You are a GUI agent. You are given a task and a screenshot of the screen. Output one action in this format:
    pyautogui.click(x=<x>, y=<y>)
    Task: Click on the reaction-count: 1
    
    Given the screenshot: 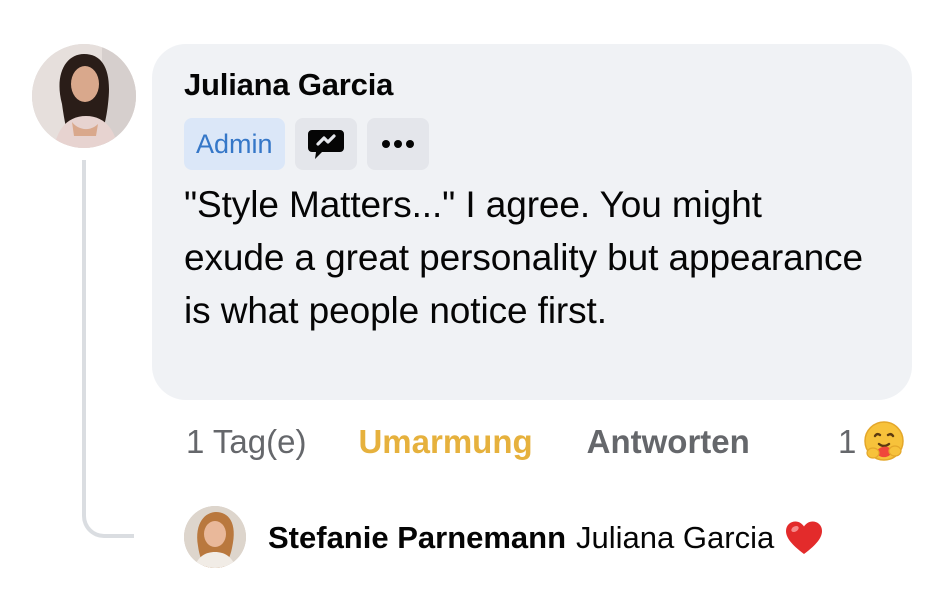 What is the action you would take?
    pyautogui.click(x=847, y=441)
    